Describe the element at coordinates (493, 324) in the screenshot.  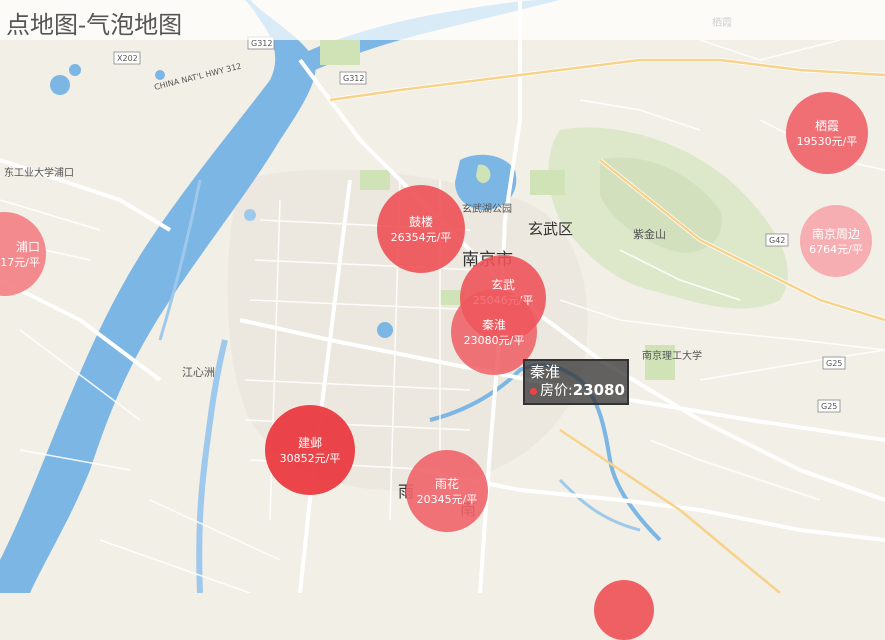
I see `bubble-name: 秦淮` at that location.